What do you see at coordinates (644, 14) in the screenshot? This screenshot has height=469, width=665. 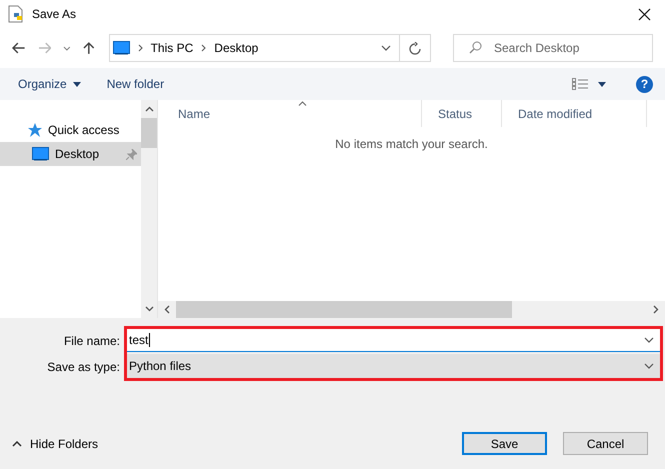 I see `close-icon` at bounding box center [644, 14].